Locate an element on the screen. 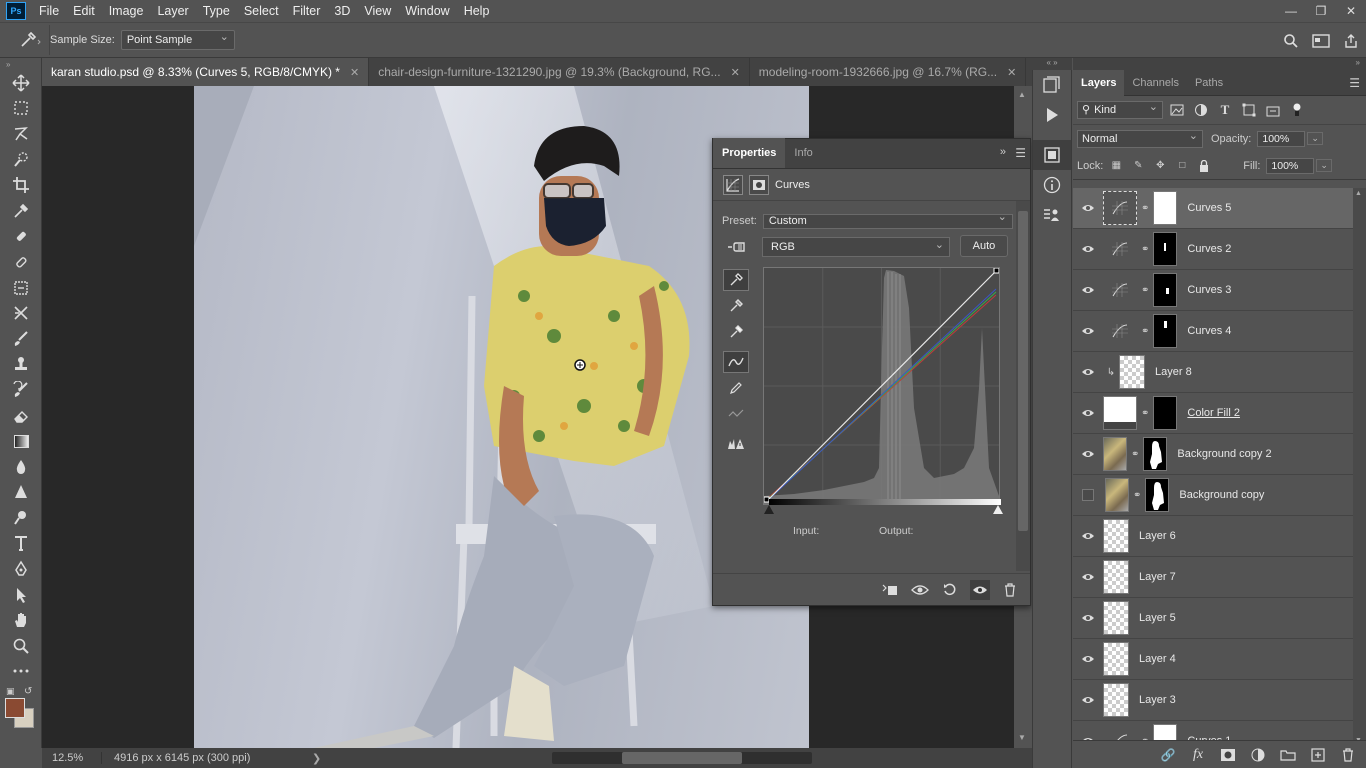 The image size is (1366, 768). close-window-button: ✕ is located at coordinates (1351, 11).